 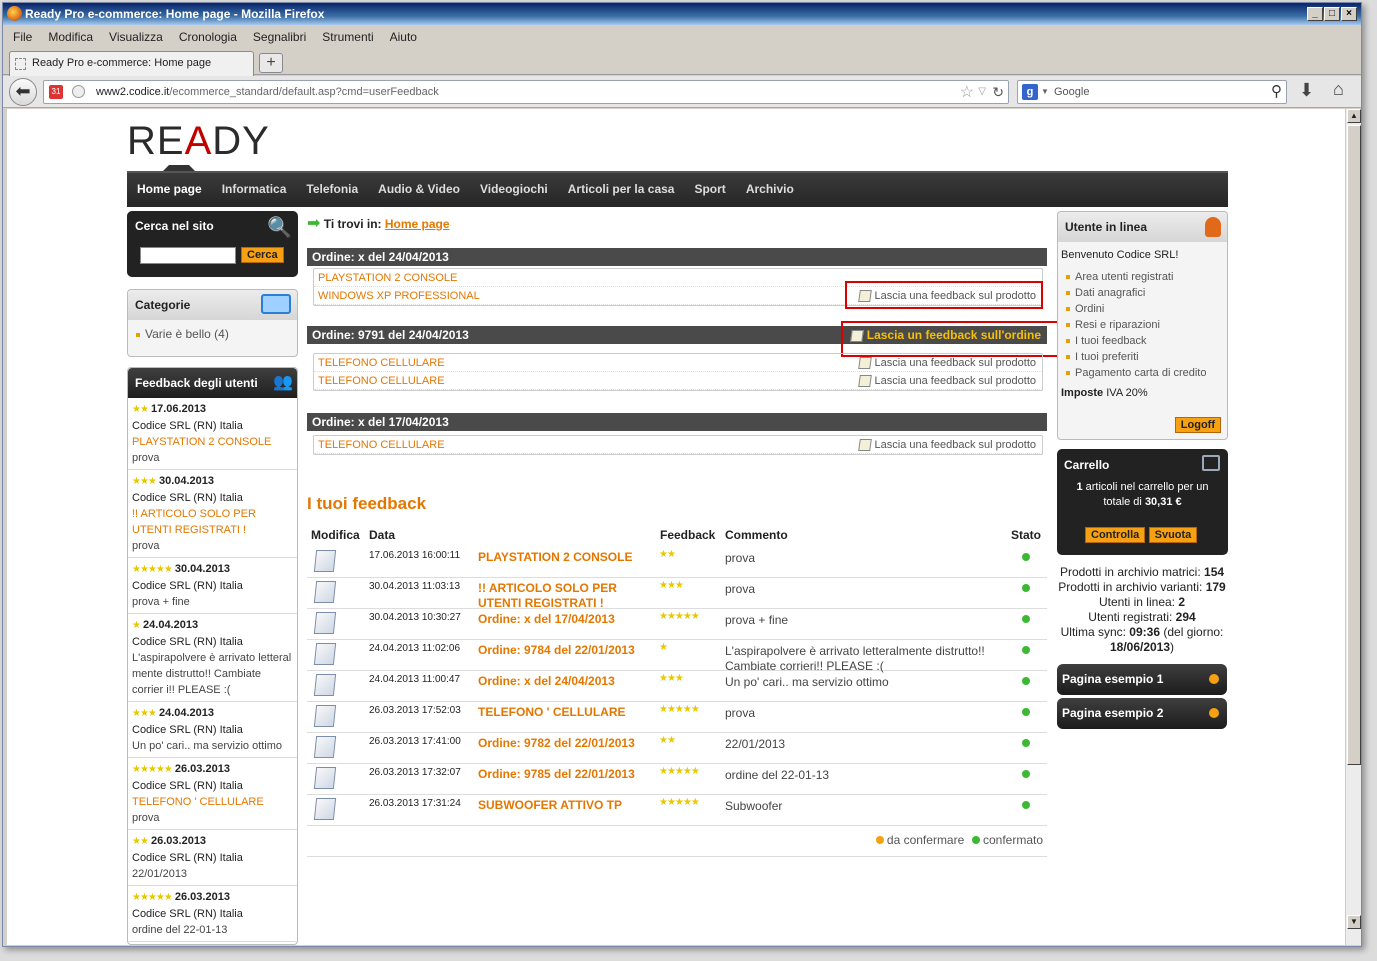 What do you see at coordinates (1115, 535) in the screenshot?
I see `check-cart-button: Controlla` at bounding box center [1115, 535].